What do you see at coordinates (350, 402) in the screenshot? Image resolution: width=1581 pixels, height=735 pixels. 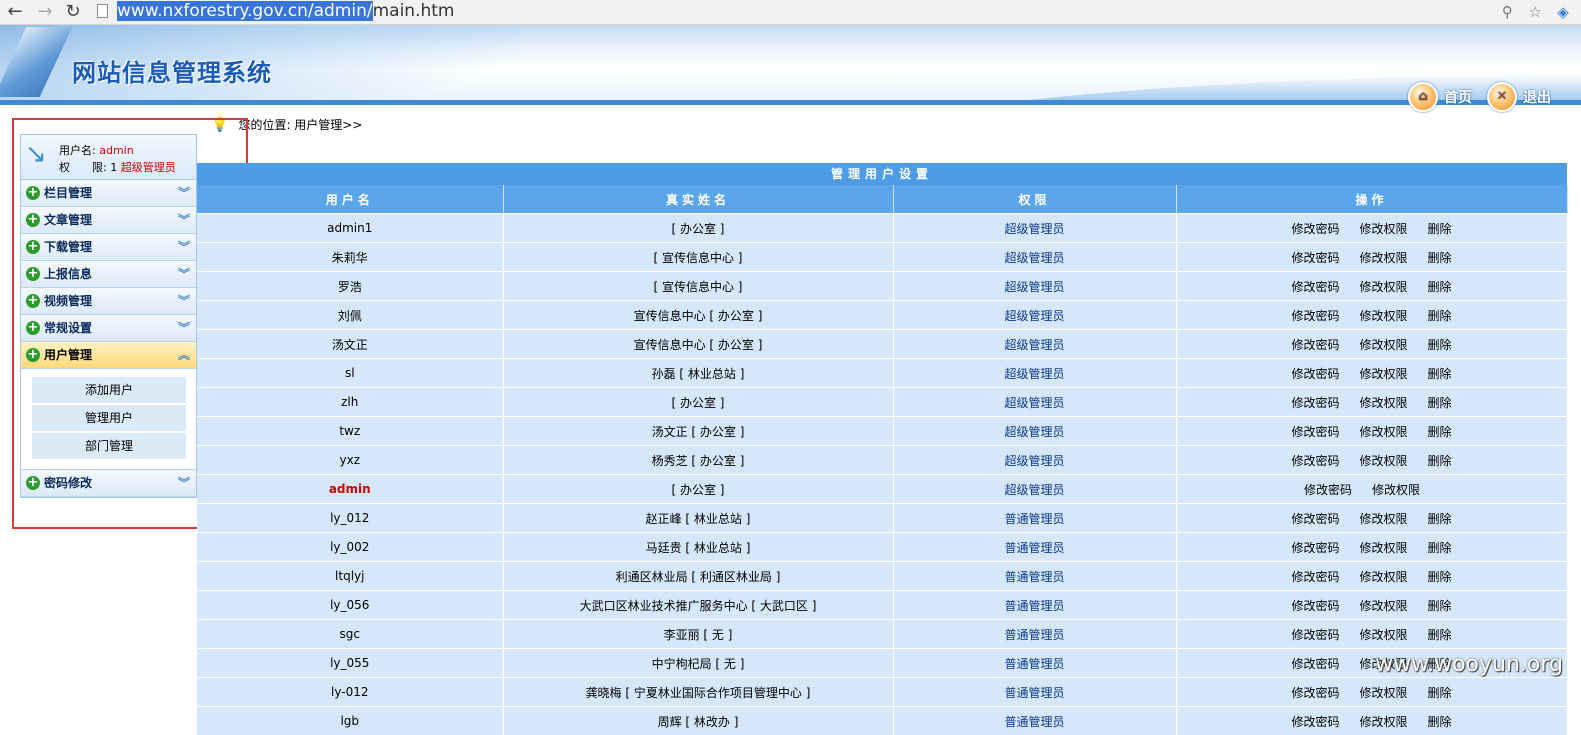 I see `cell-username: zlh` at bounding box center [350, 402].